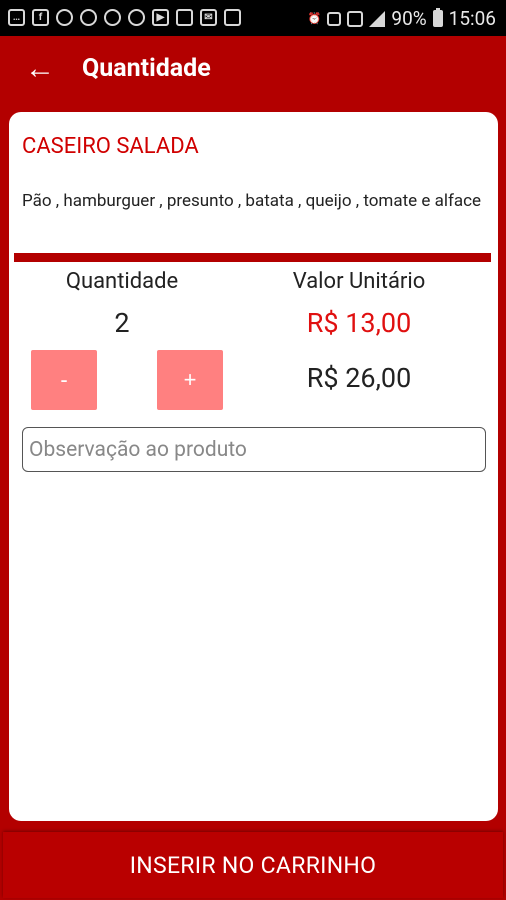 This screenshot has width=506, height=900. Describe the element at coordinates (122, 323) in the screenshot. I see `quantity-value: 2` at that location.